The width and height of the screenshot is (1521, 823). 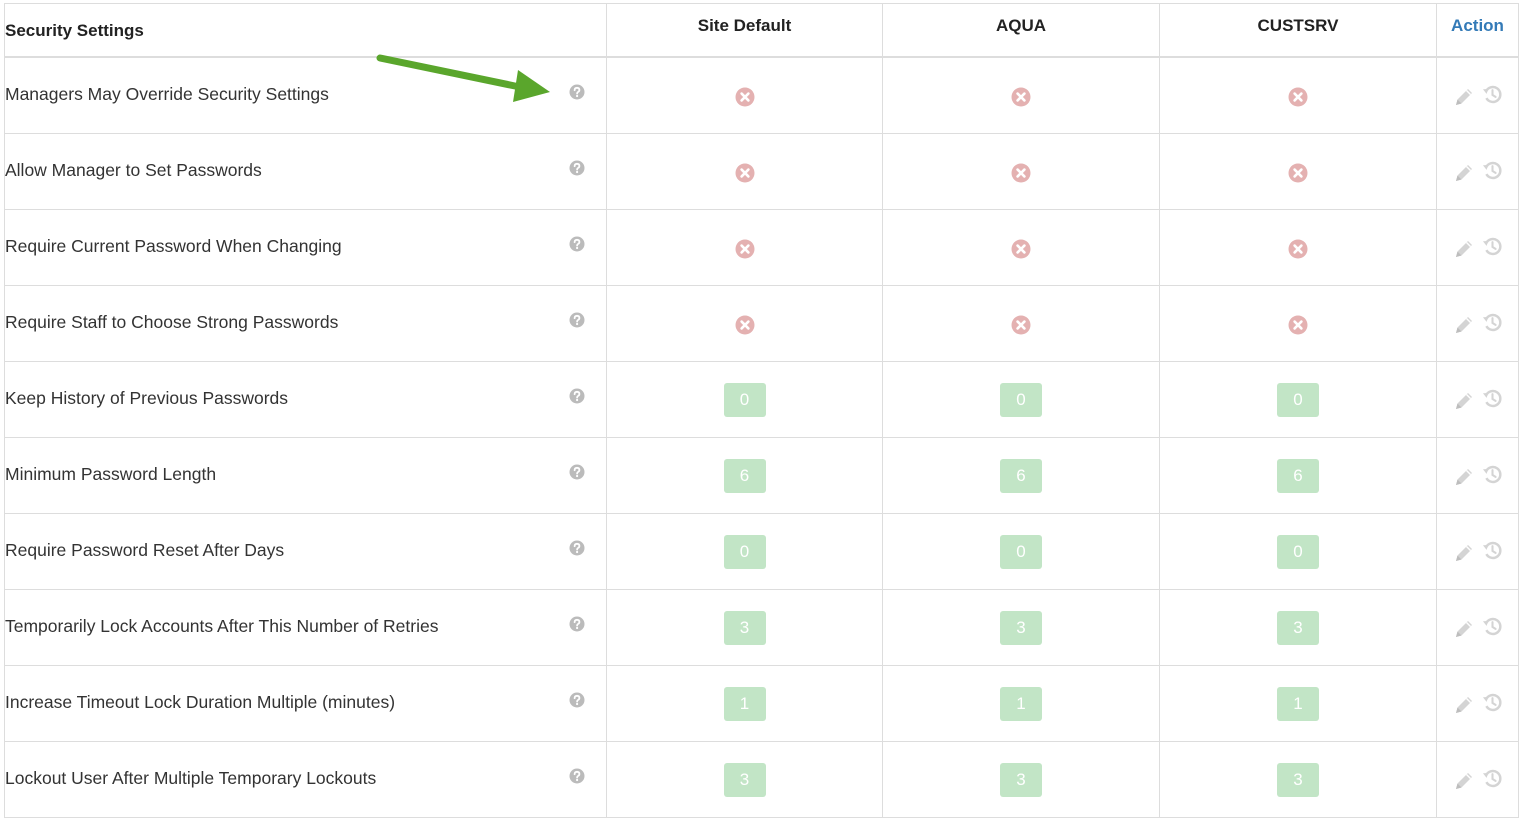 I want to click on table-row: Require Password Reset After Days 0 0 0, so click(x=761, y=551).